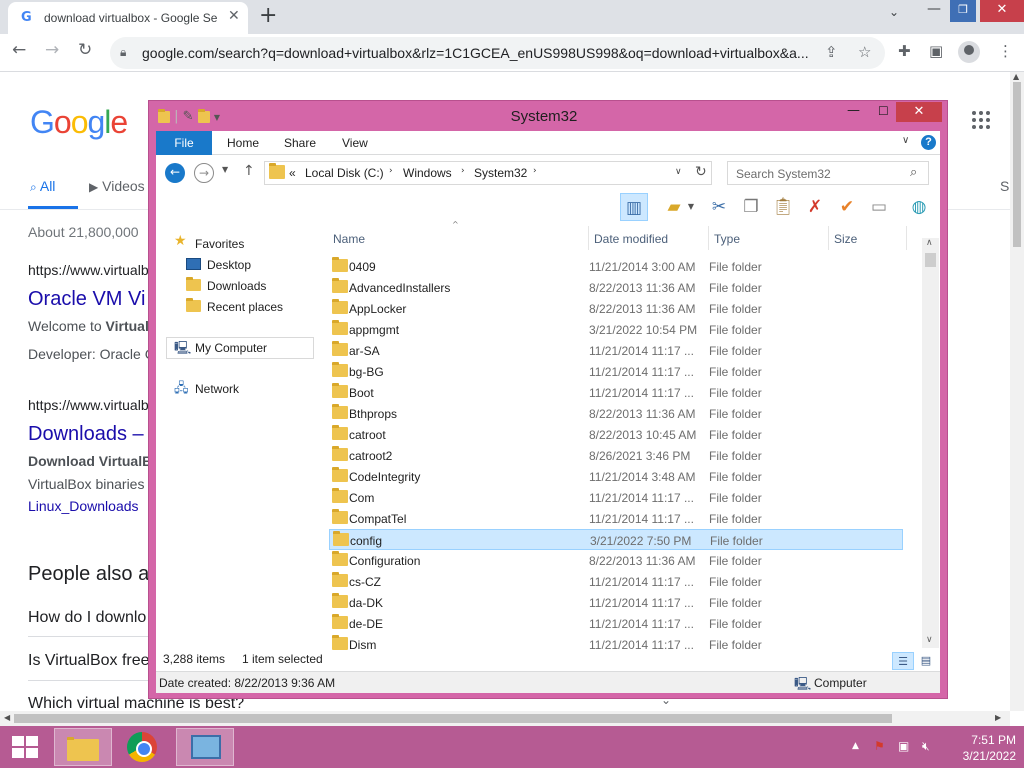 This screenshot has height=768, width=1024. What do you see at coordinates (1017, 164) in the screenshot?
I see `vertical-scroll-thumb` at bounding box center [1017, 164].